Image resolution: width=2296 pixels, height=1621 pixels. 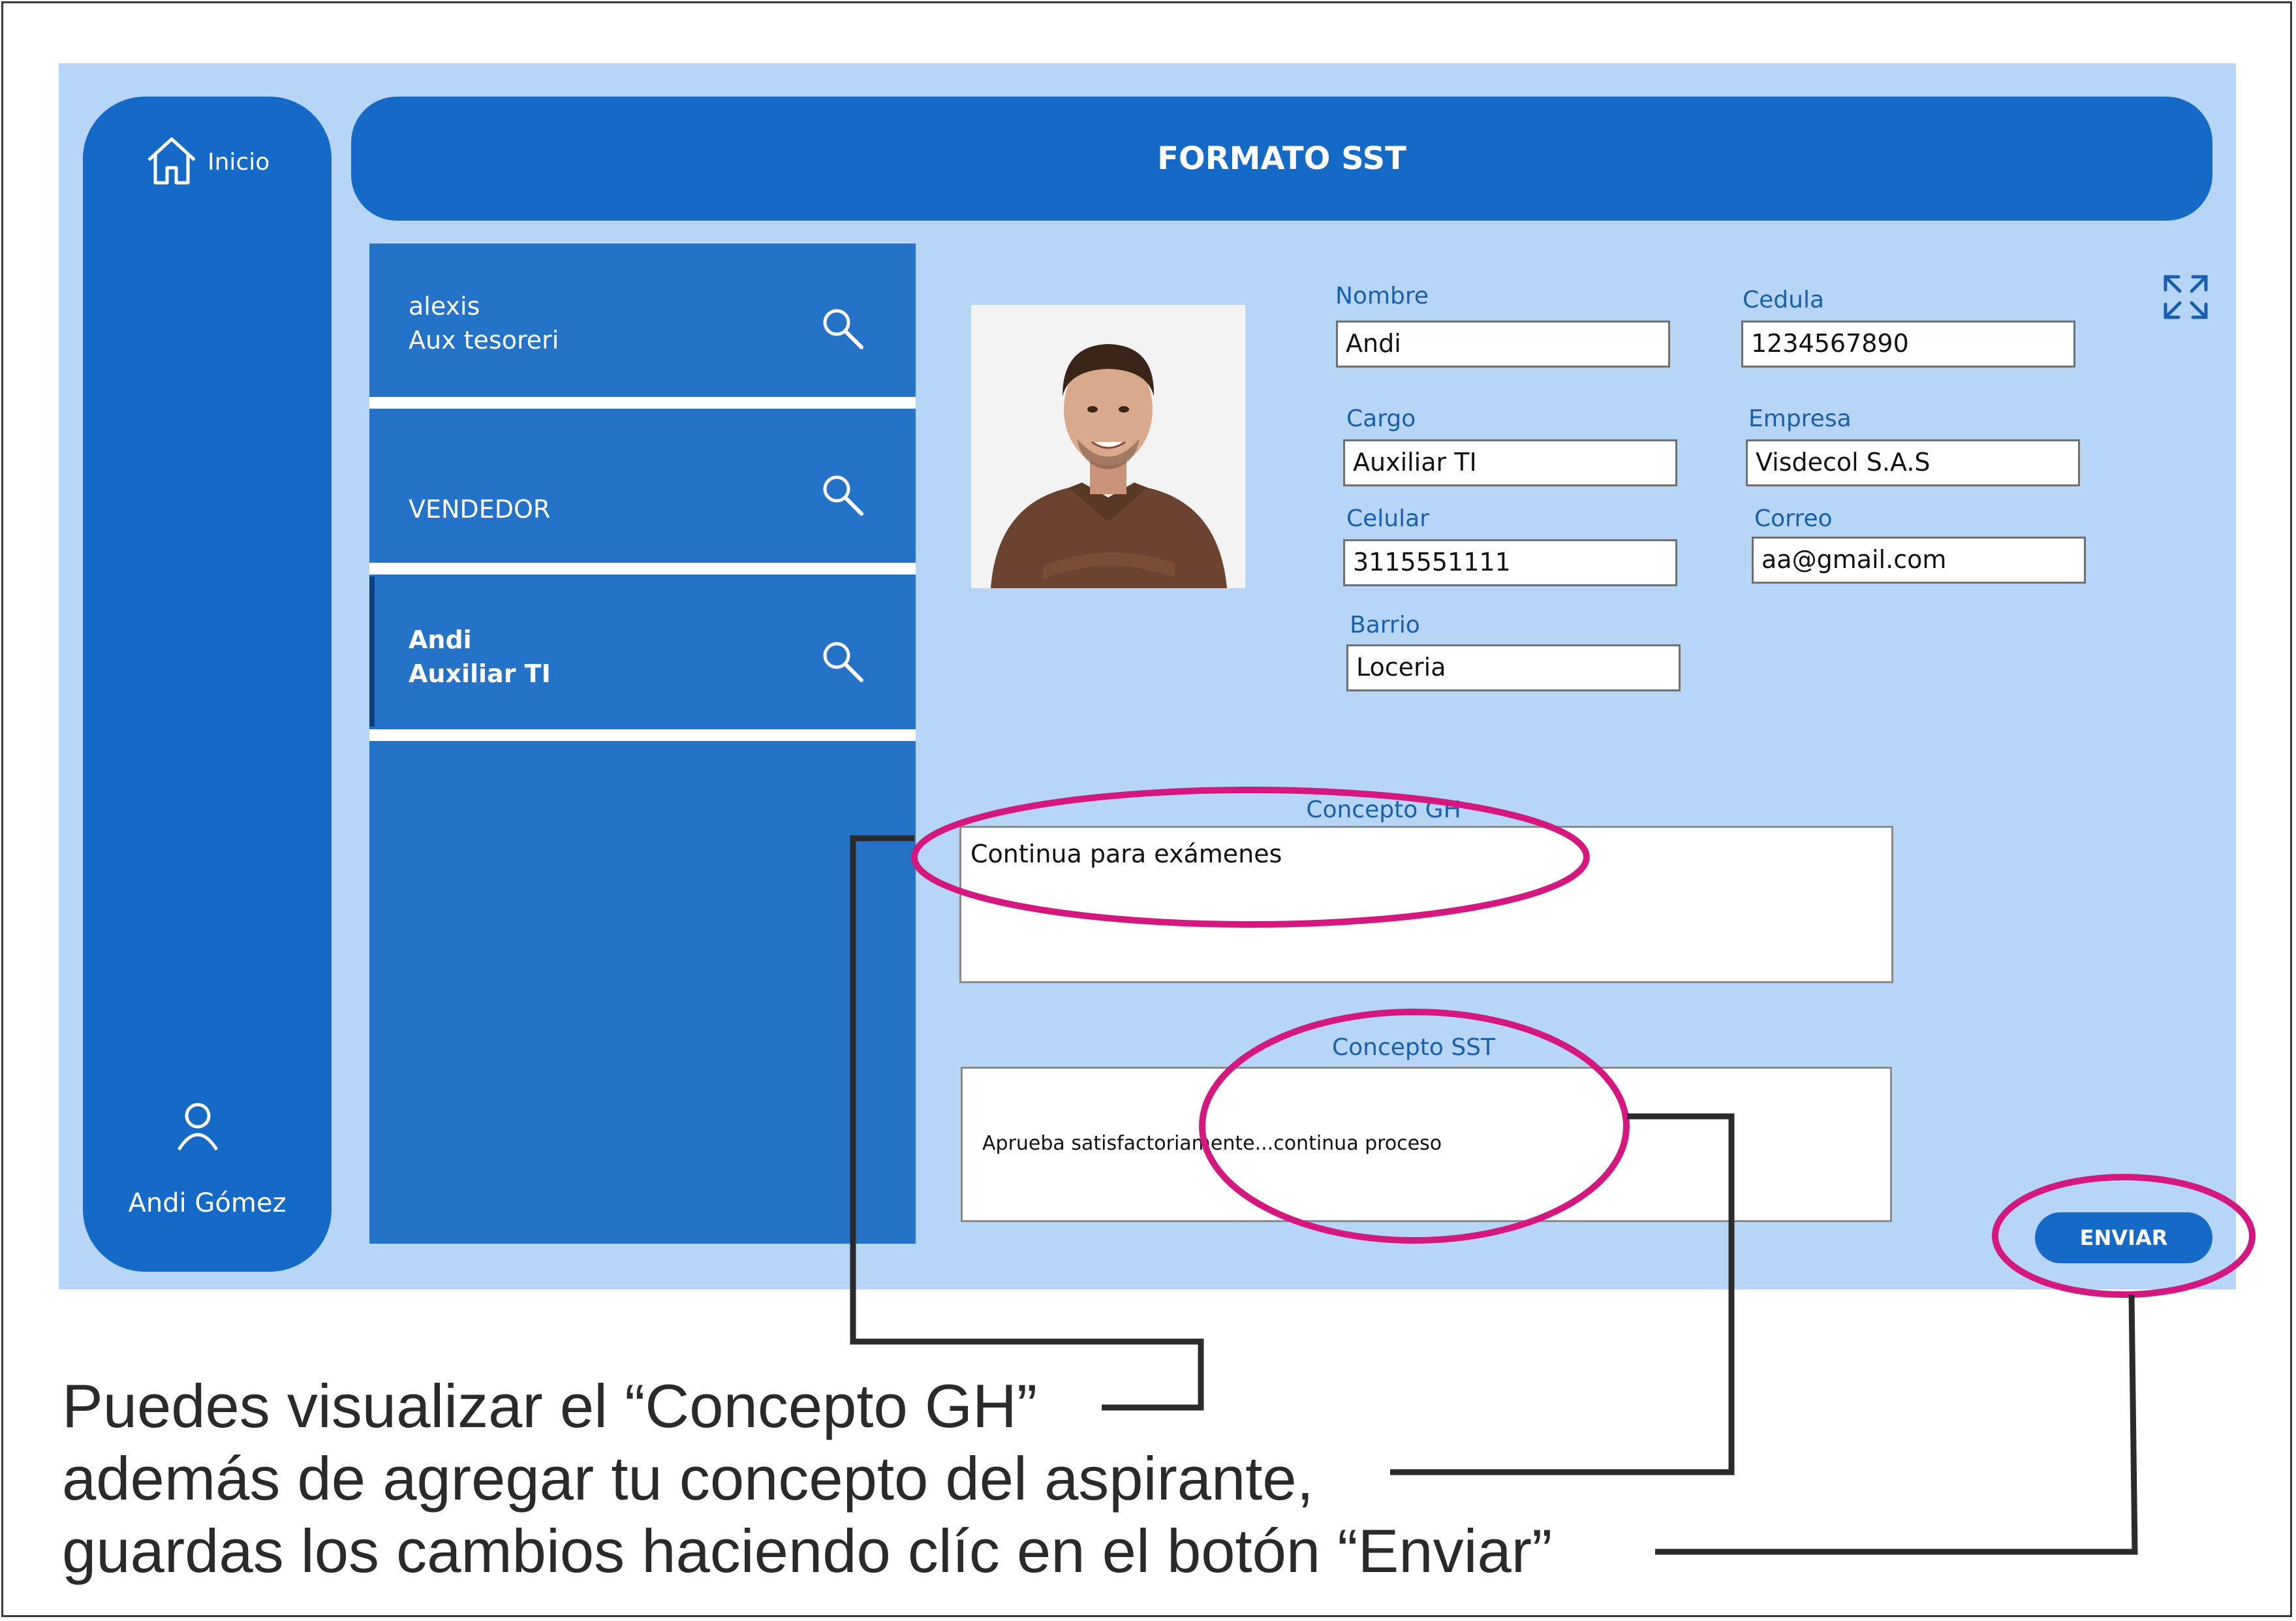 I want to click on cargo-field: Auxiliar TI, so click(x=1510, y=463).